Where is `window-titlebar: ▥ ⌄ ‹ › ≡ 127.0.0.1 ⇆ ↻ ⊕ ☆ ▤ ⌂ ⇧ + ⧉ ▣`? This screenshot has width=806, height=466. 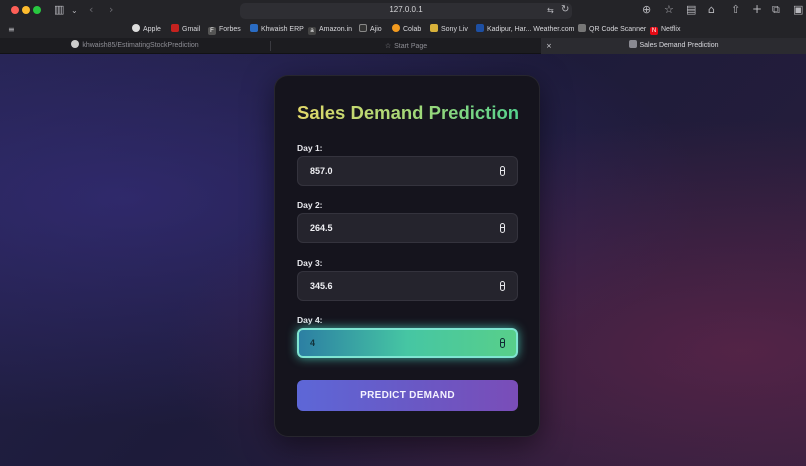 window-titlebar: ▥ ⌄ ‹ › ≡ 127.0.0.1 ⇆ ↻ ⊕ ☆ ▤ ⌂ ⇧ + ⧉ ▣ is located at coordinates (403, 10).